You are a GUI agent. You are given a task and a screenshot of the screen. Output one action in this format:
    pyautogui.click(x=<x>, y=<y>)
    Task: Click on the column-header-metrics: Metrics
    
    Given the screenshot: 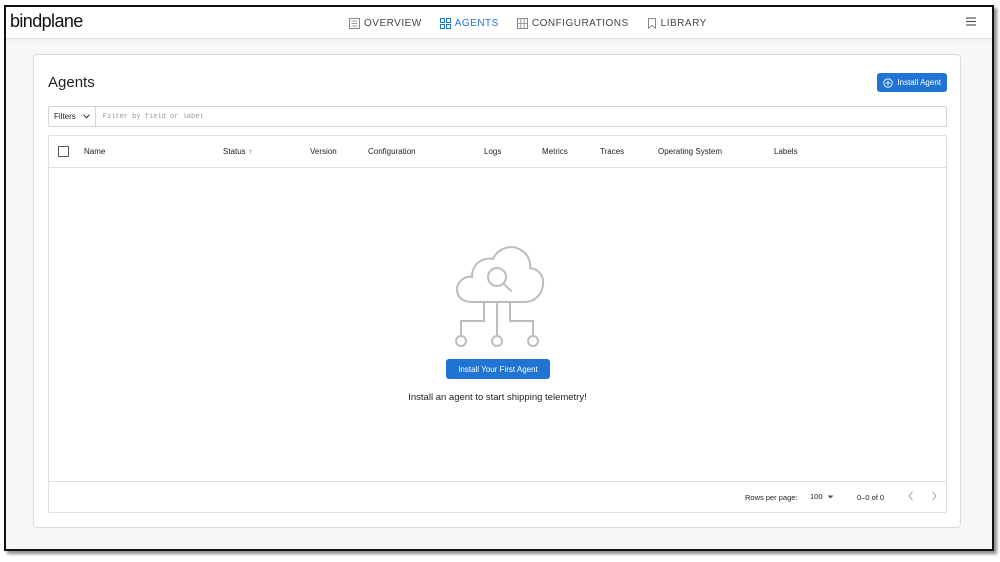 What is the action you would take?
    pyautogui.click(x=555, y=151)
    